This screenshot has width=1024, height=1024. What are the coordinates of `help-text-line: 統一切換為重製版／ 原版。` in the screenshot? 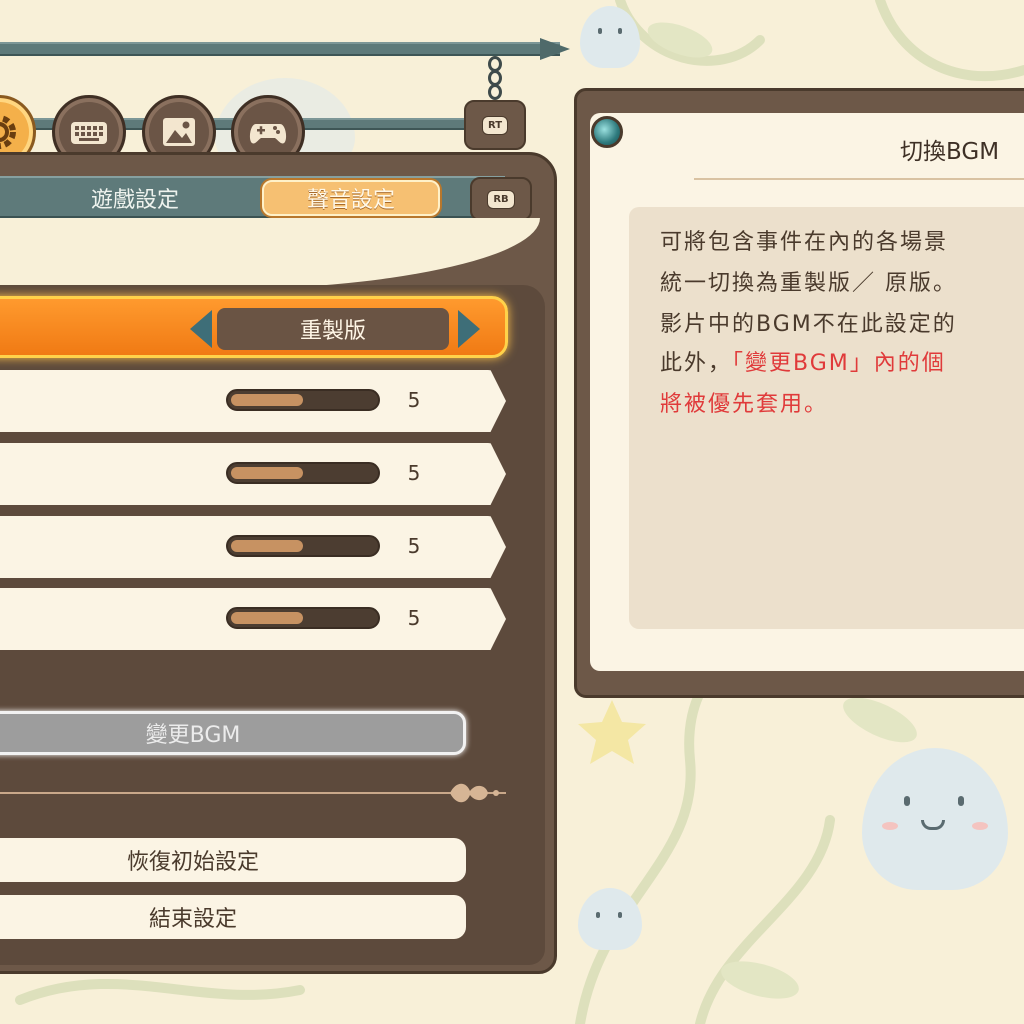 It's located at (808, 283).